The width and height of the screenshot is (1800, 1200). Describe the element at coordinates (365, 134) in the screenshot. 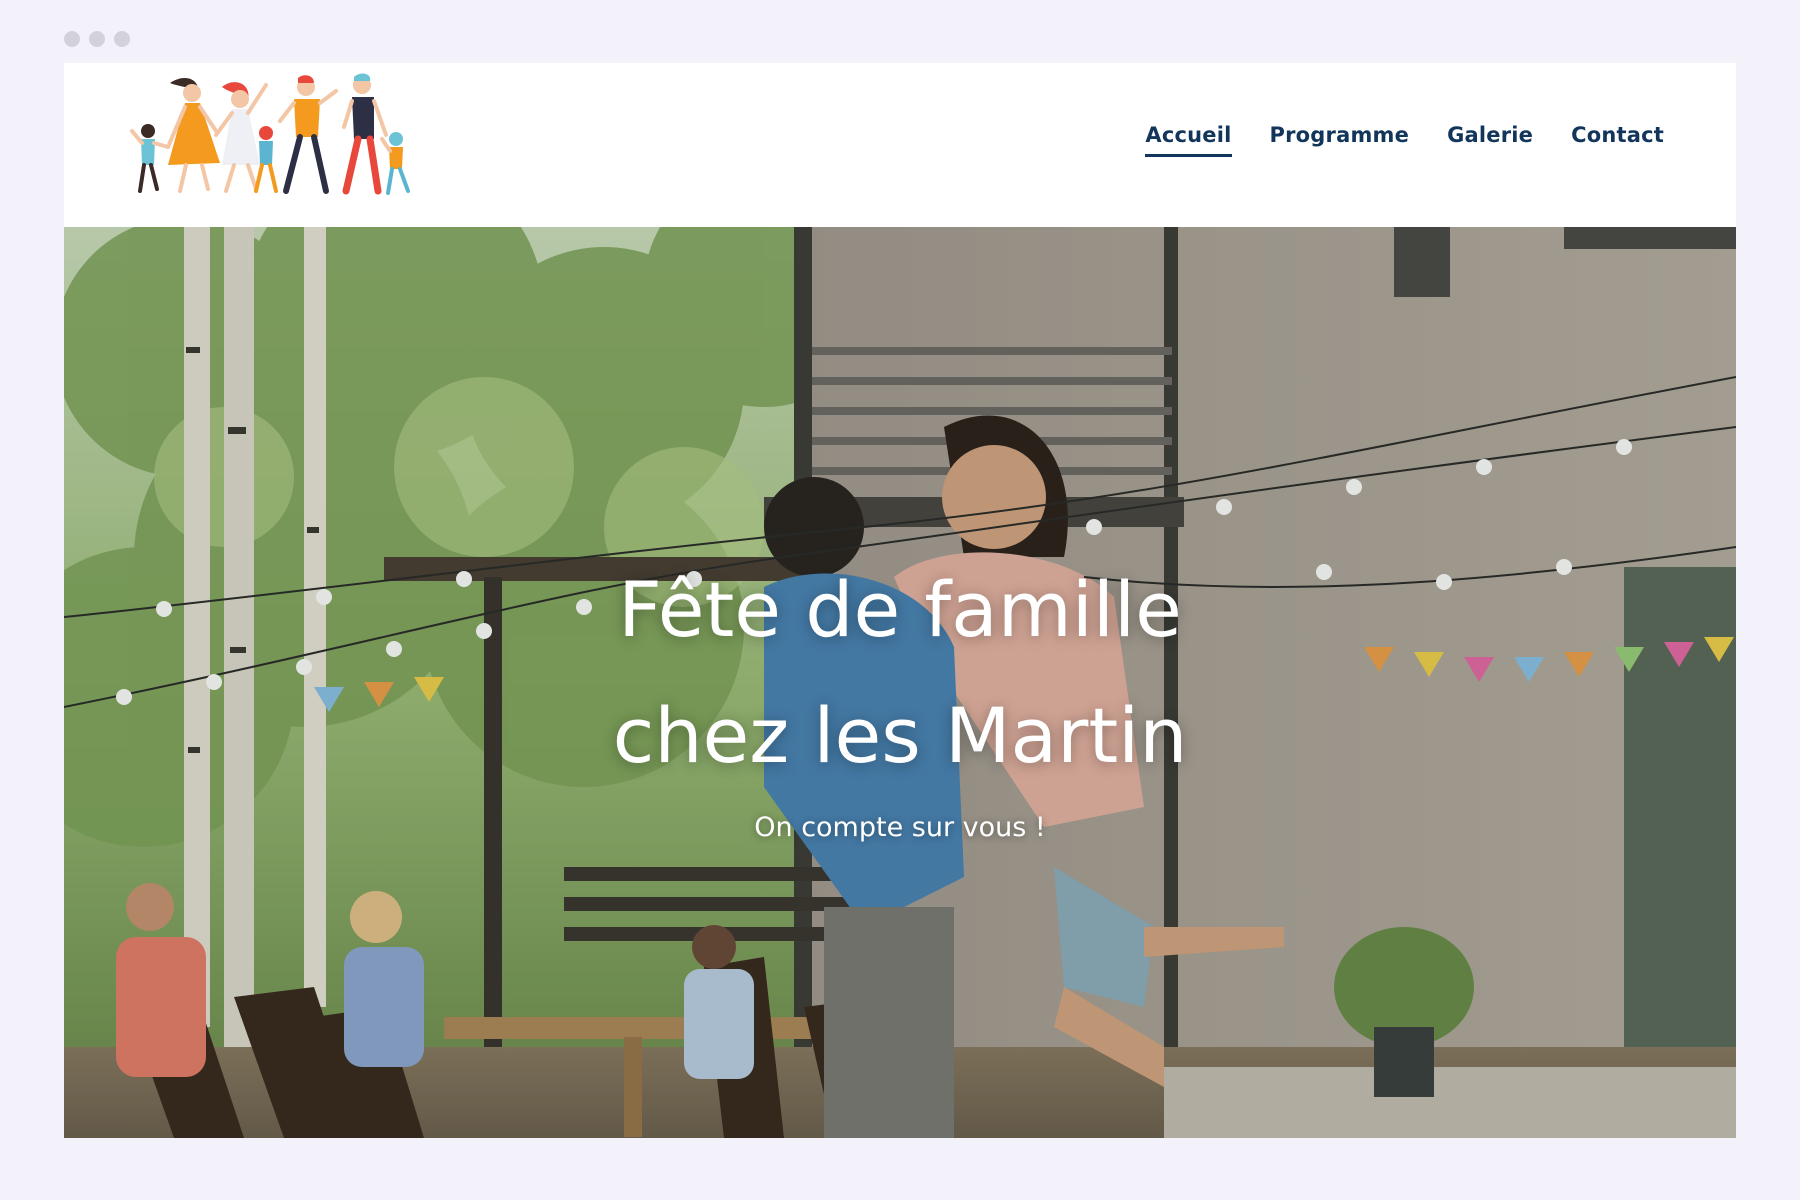

I see `logo-man-navy` at that location.